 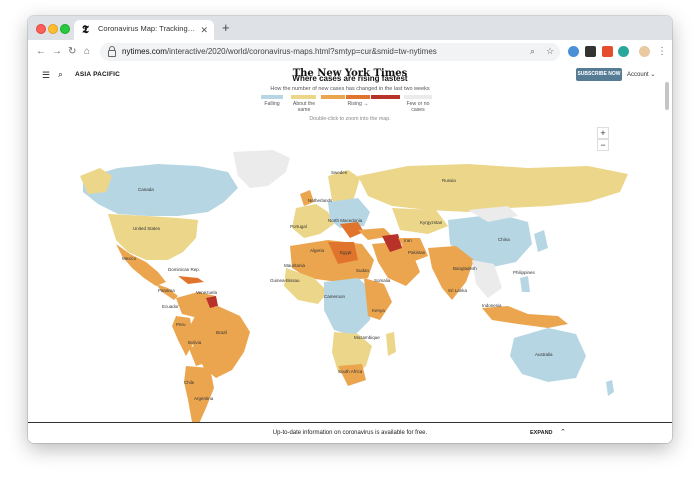 I want to click on madagascar-region, so click(x=391, y=344).